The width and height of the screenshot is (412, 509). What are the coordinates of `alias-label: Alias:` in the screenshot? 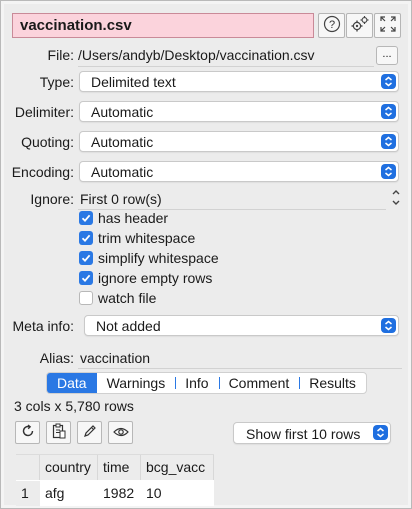 It's located at (56, 358).